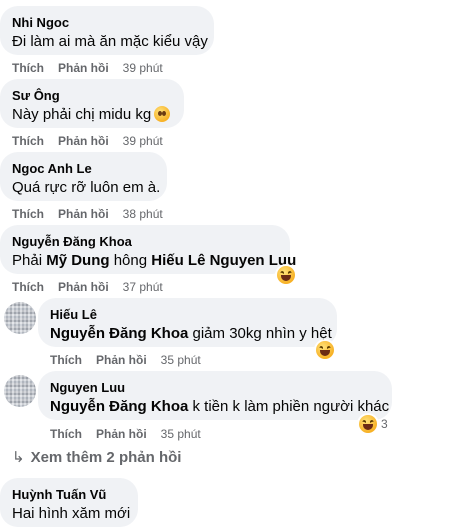 The image size is (454, 527). Describe the element at coordinates (260, 333) in the screenshot. I see `reply-text-content: giảm 30kg nhìn y hệt` at that location.